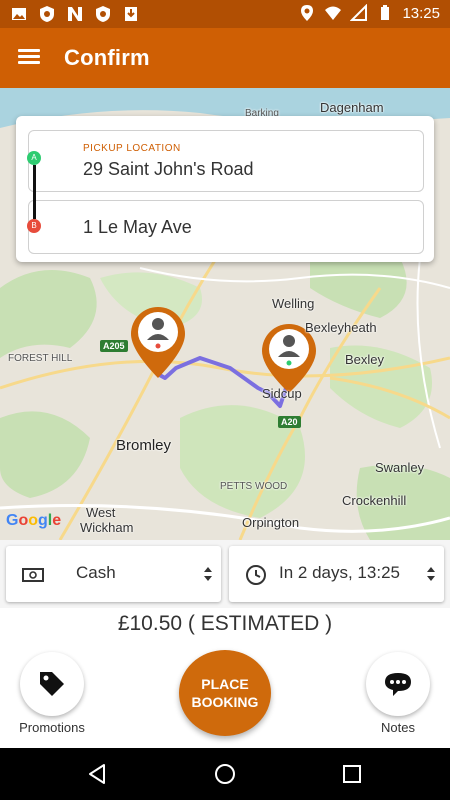 This screenshot has width=450, height=800. Describe the element at coordinates (365, 359) in the screenshot. I see `map-label-bexley: Bexley` at that location.